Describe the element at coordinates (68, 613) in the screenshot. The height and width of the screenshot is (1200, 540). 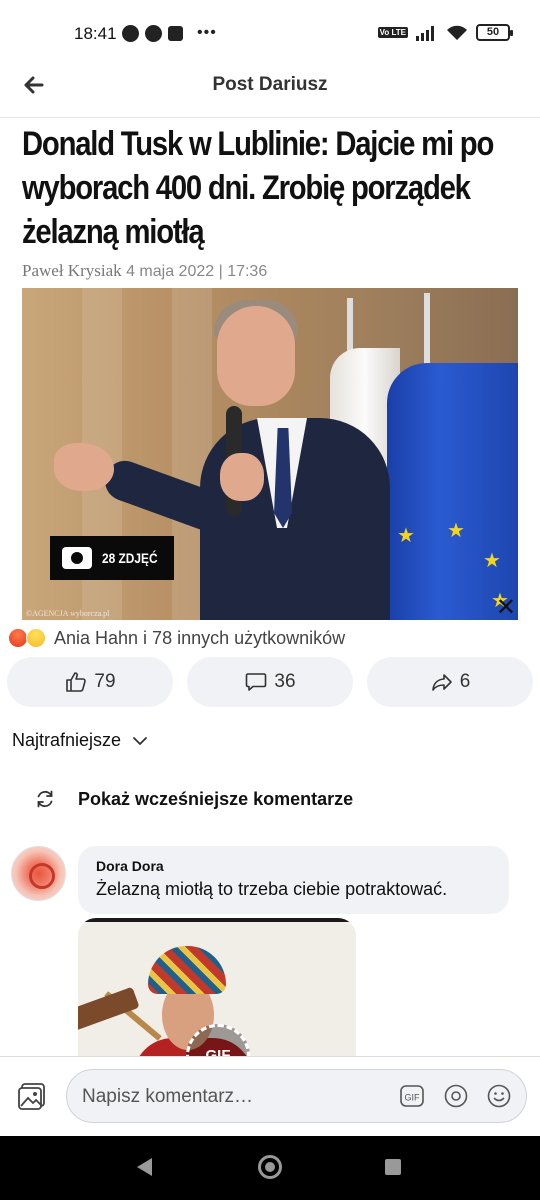
I see `photo-credit: ©AGENCJA wyborcza.pl` at that location.